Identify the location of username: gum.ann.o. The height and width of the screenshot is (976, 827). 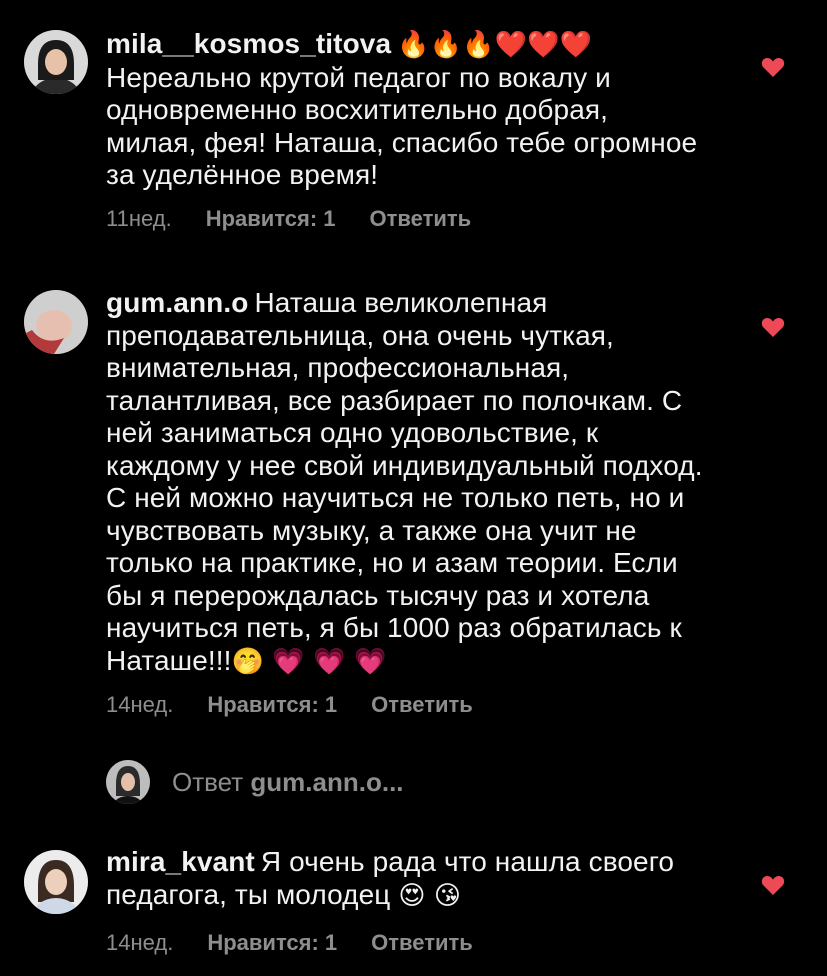
(177, 302).